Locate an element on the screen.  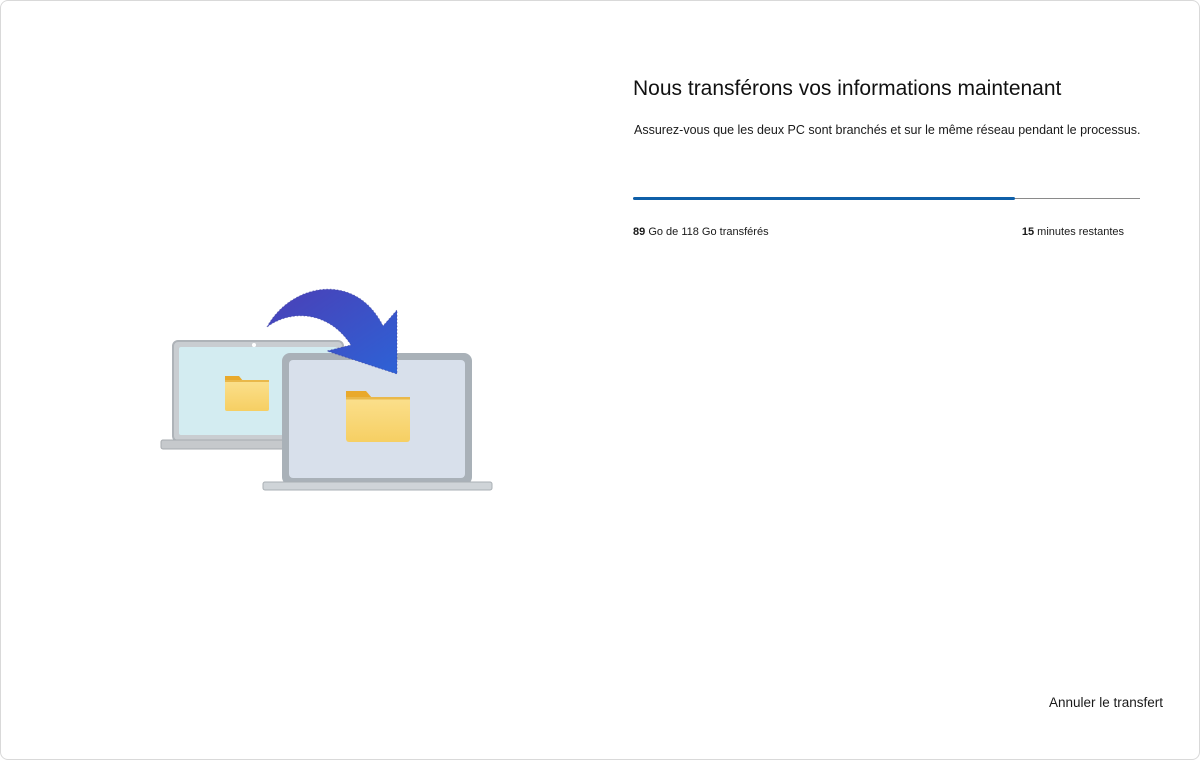
transferred-status: 89 Go de 118 Go transférés is located at coordinates (701, 232).